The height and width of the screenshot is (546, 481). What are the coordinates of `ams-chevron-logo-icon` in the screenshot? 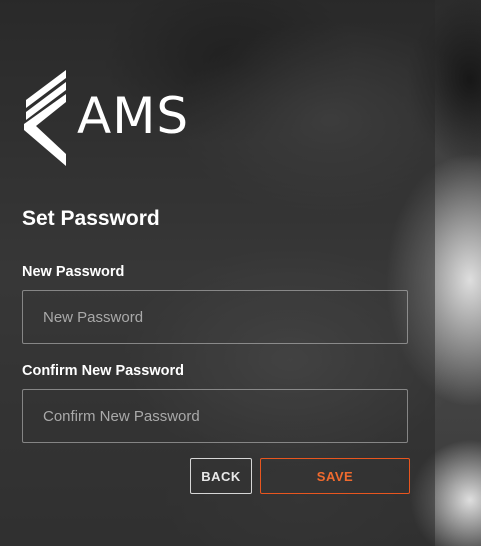 It's located at (45, 118).